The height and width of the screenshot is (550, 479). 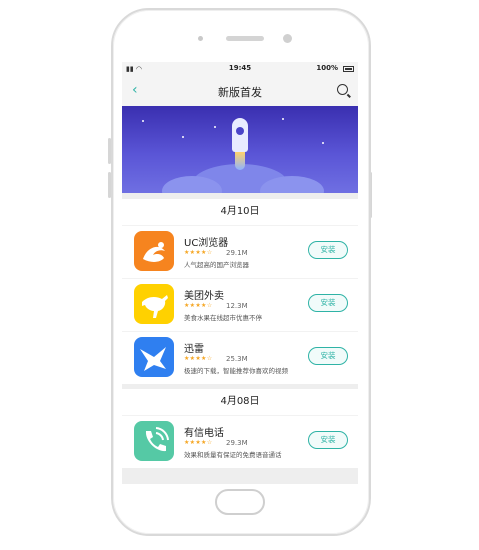 I want to click on app-desc: 极速的下载，智能推荐你喜欢的视频, so click(x=236, y=371).